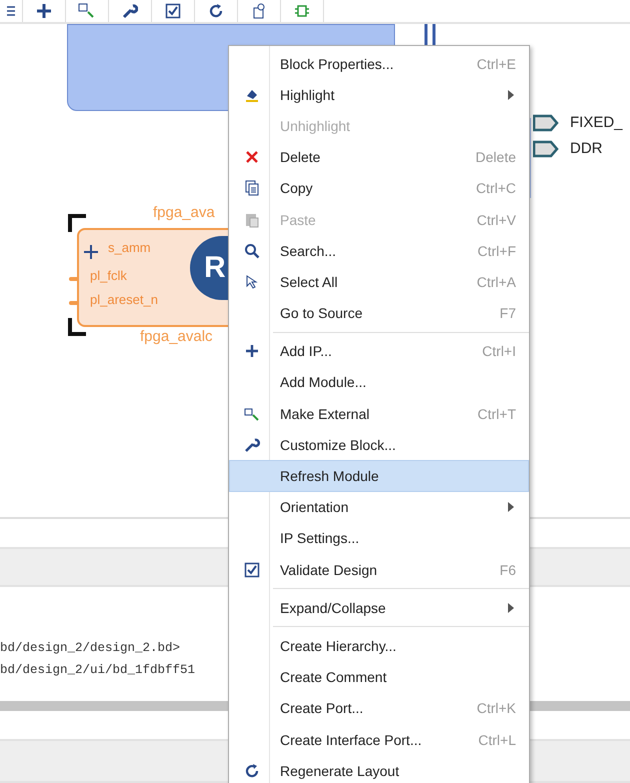 The image size is (630, 783). Describe the element at coordinates (497, 414) in the screenshot. I see `shortcut-label: Ctrl+T` at that location.